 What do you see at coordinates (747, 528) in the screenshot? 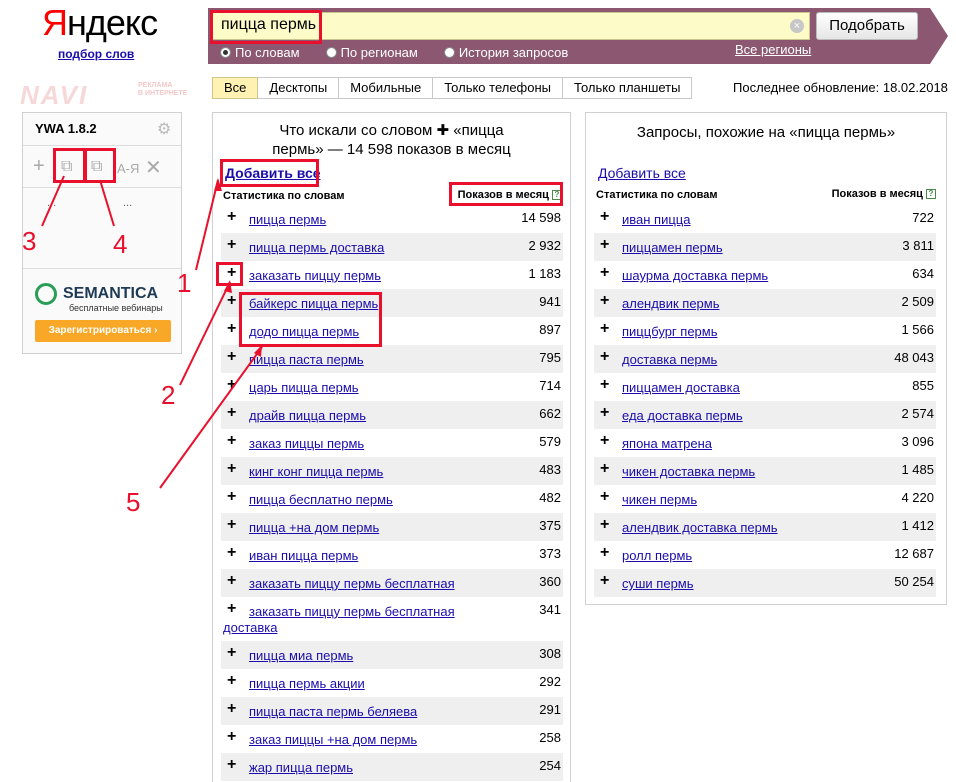
I see `query-link: алендвик доставка пермь` at bounding box center [747, 528].